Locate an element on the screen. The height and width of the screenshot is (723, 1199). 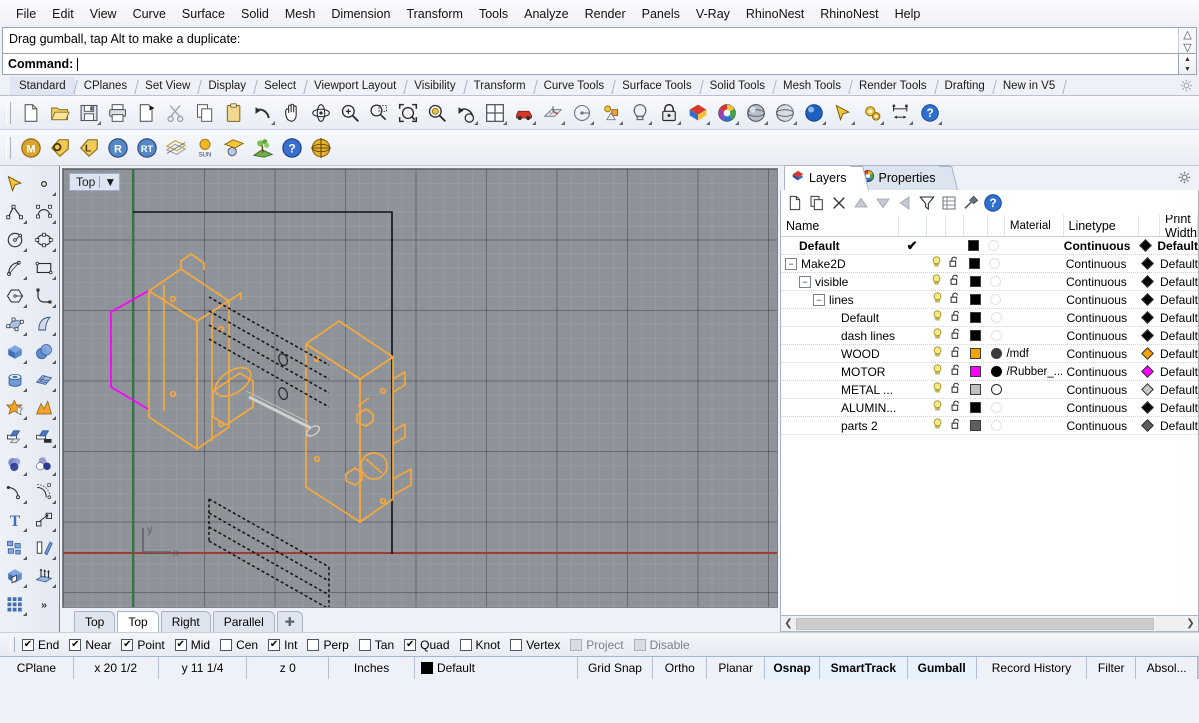
toolbar-button-zoom-in is located at coordinates (349, 112).